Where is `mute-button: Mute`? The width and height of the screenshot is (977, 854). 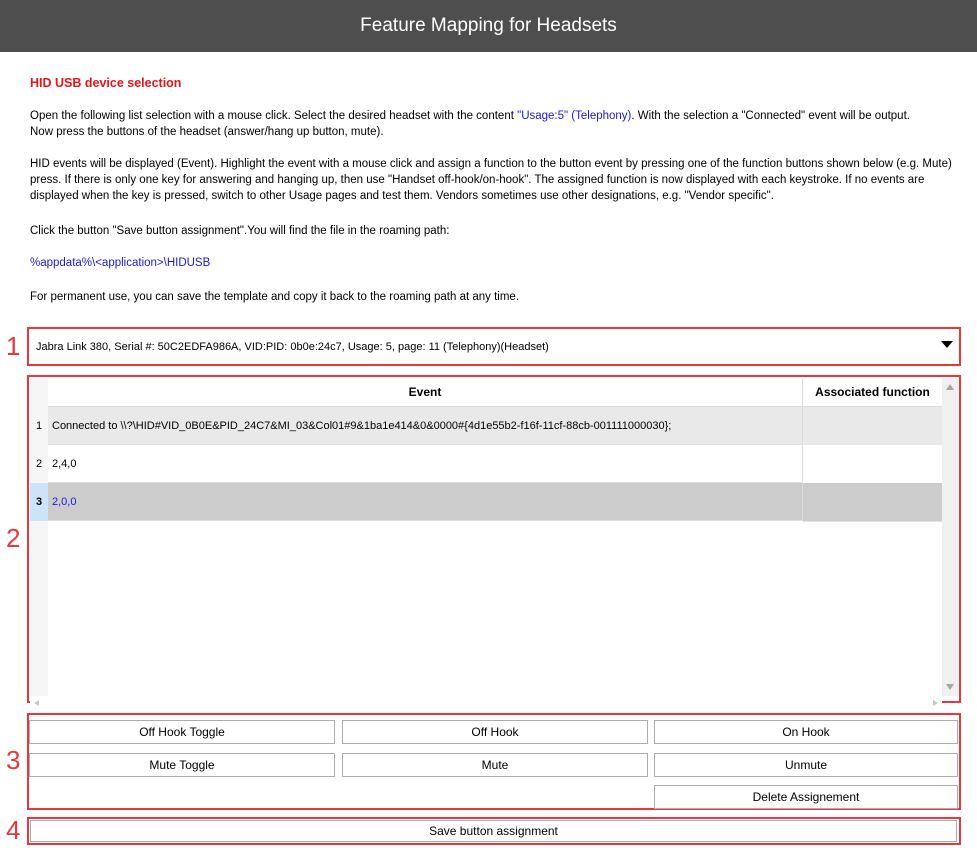 mute-button: Mute is located at coordinates (495, 765).